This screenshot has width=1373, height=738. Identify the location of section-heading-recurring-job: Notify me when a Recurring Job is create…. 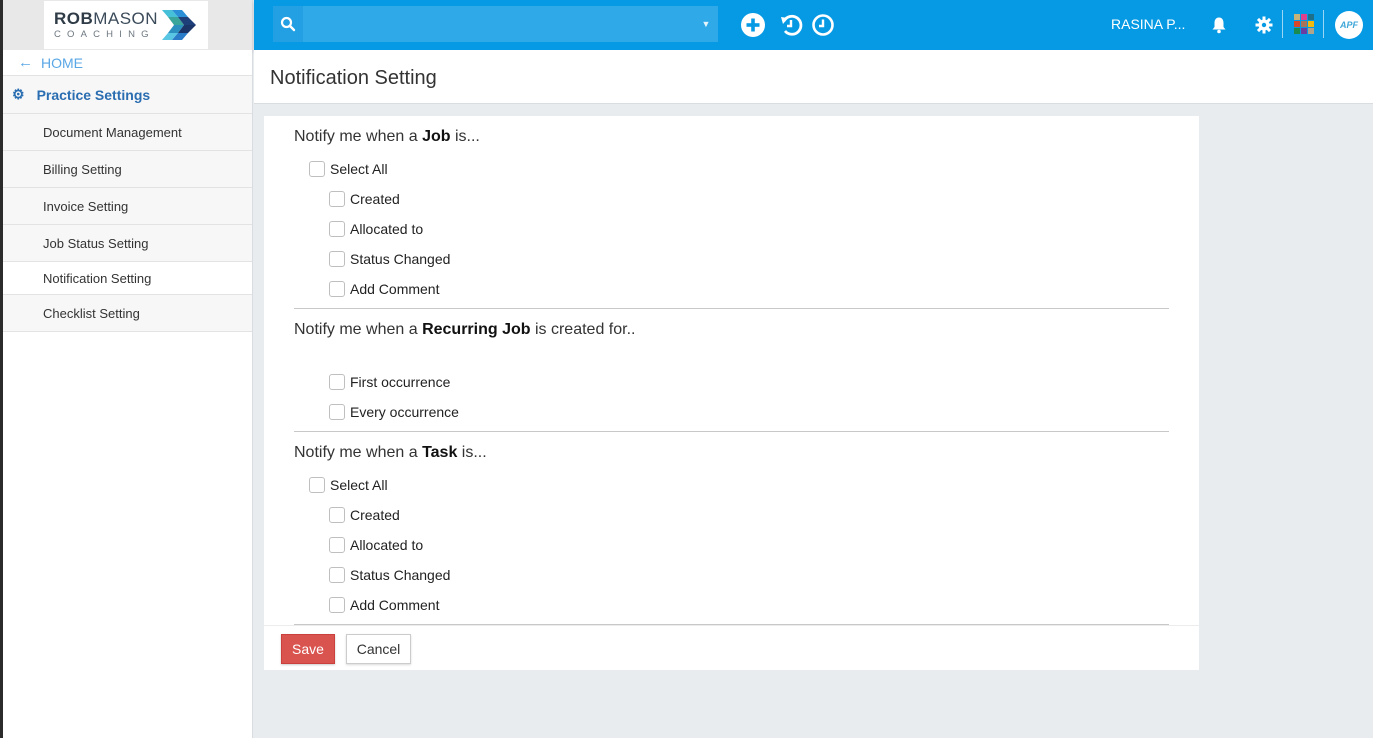
(464, 330).